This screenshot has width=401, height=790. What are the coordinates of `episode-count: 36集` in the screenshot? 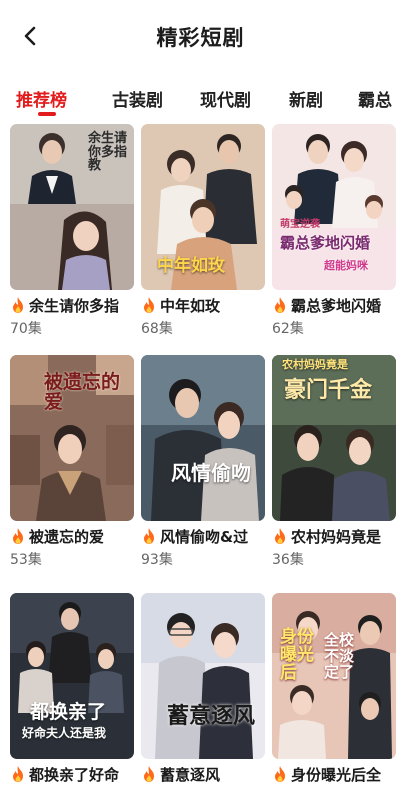 It's located at (288, 560).